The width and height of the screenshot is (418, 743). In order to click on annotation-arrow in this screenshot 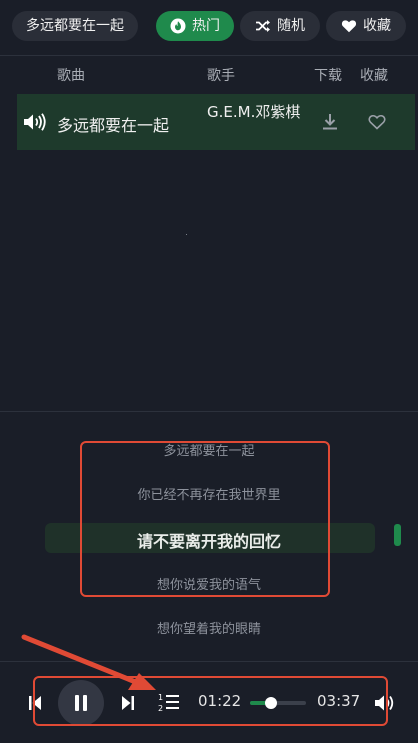, I will do `click(88, 662)`.